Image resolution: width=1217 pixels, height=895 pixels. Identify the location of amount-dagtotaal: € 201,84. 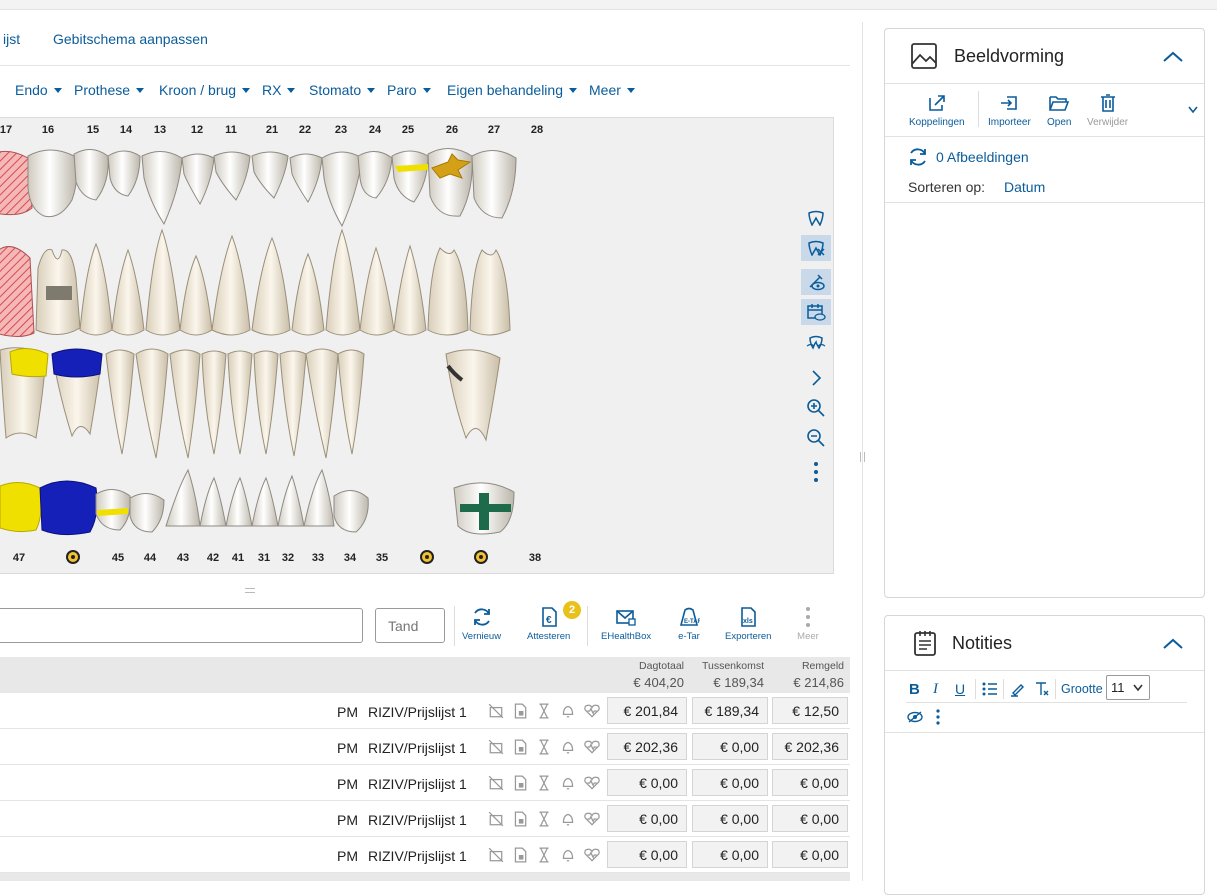
(647, 710).